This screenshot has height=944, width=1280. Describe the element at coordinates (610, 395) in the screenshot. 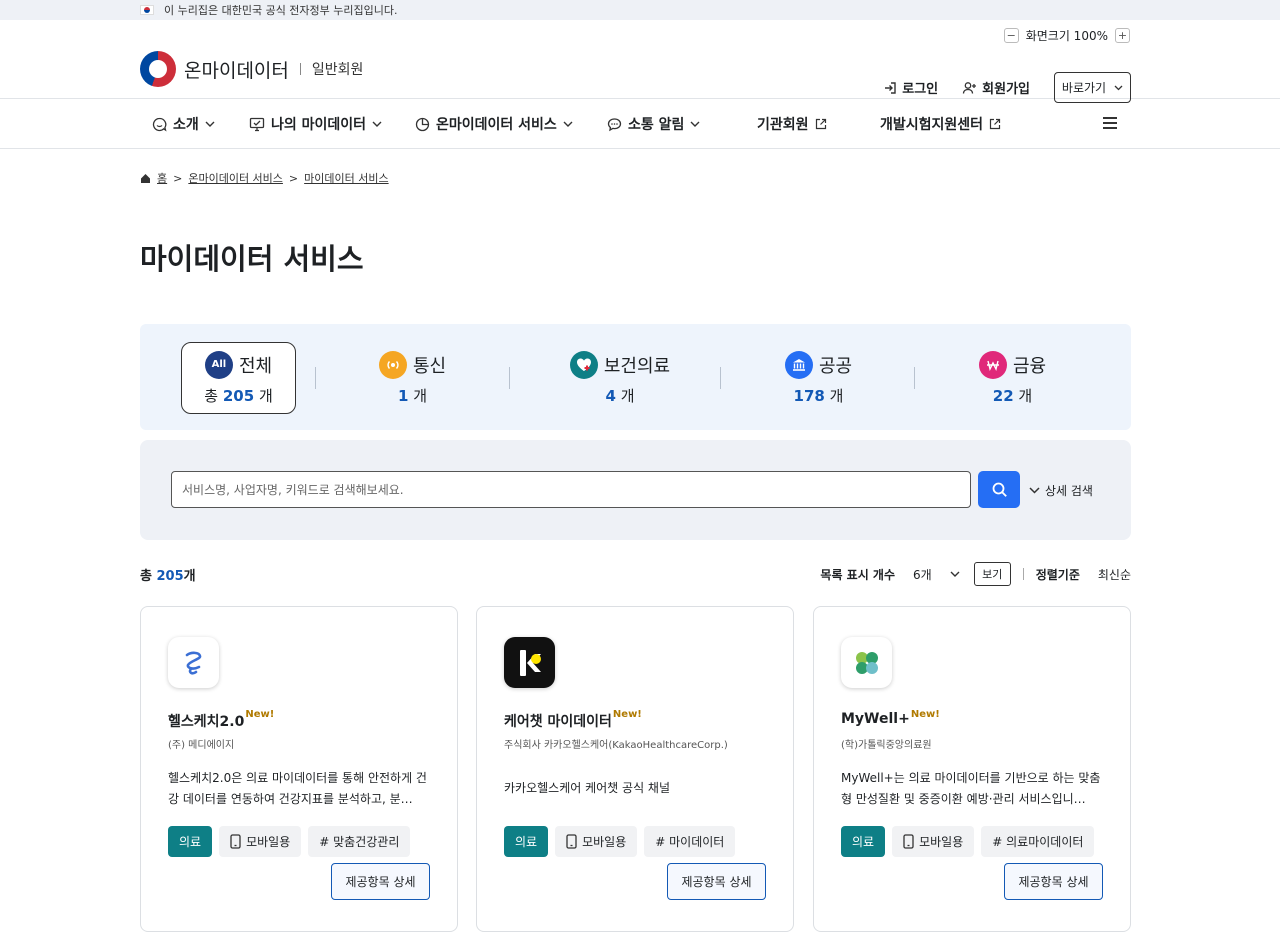

I see `category-count: 4` at that location.